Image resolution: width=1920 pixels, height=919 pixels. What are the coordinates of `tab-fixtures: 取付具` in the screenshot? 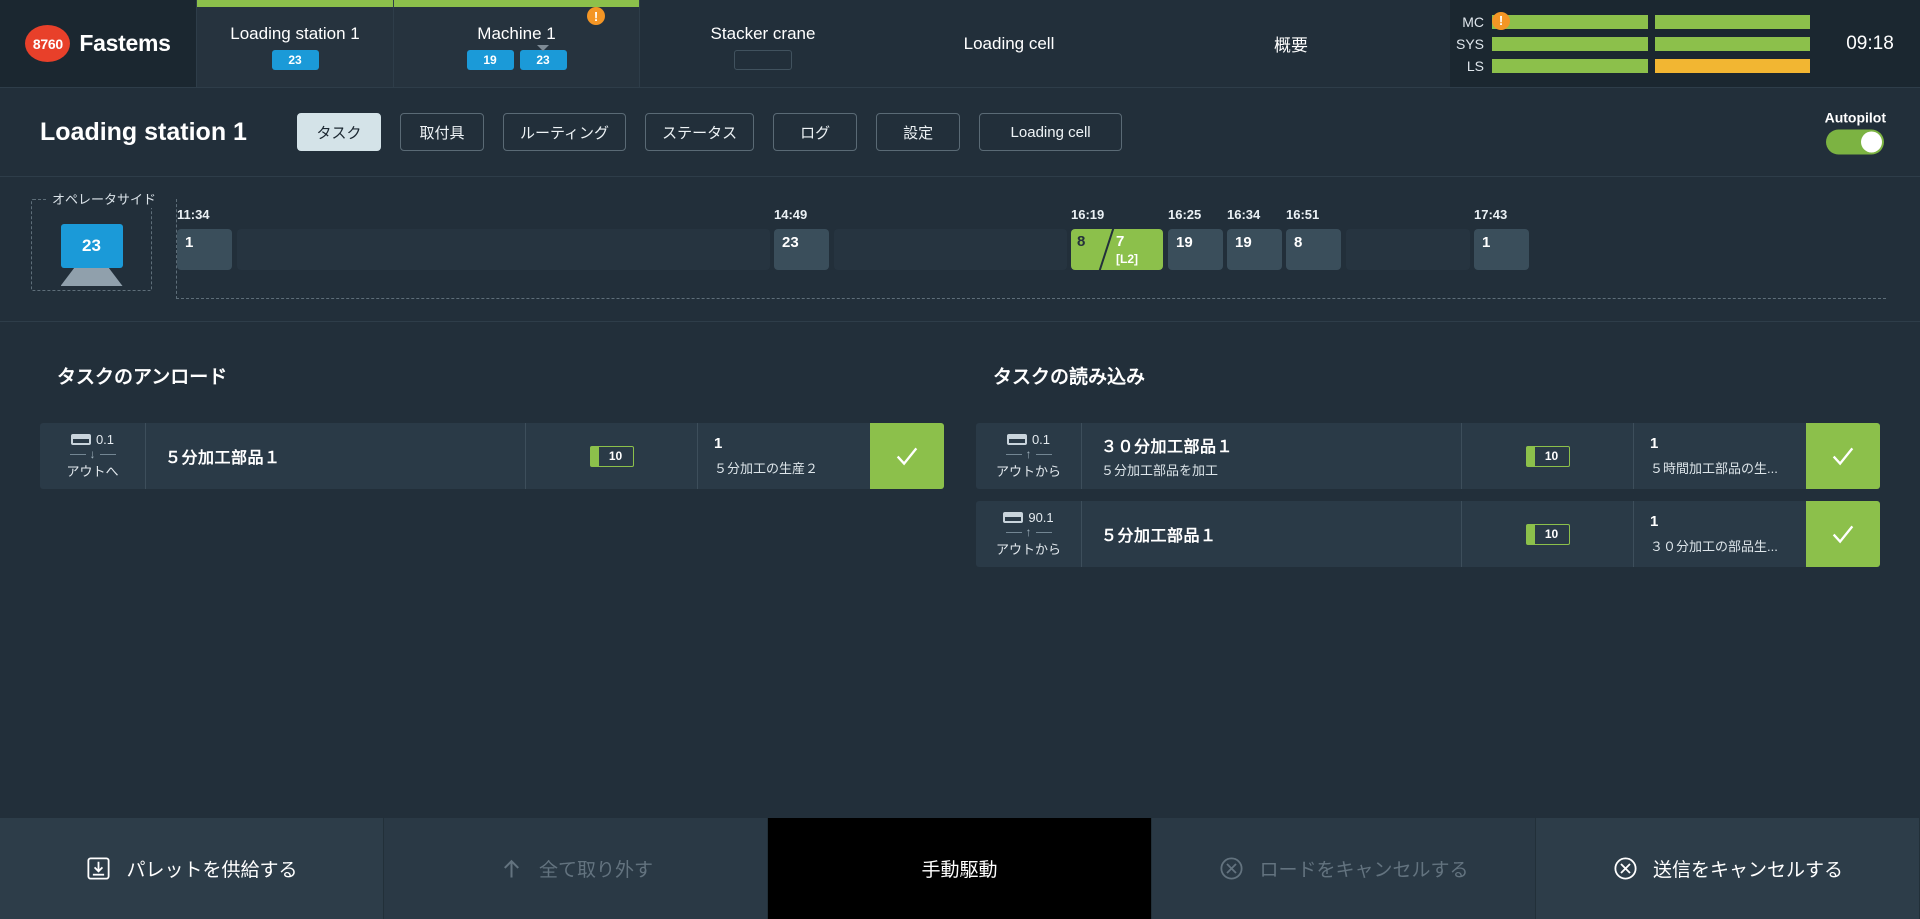 It's located at (441, 132).